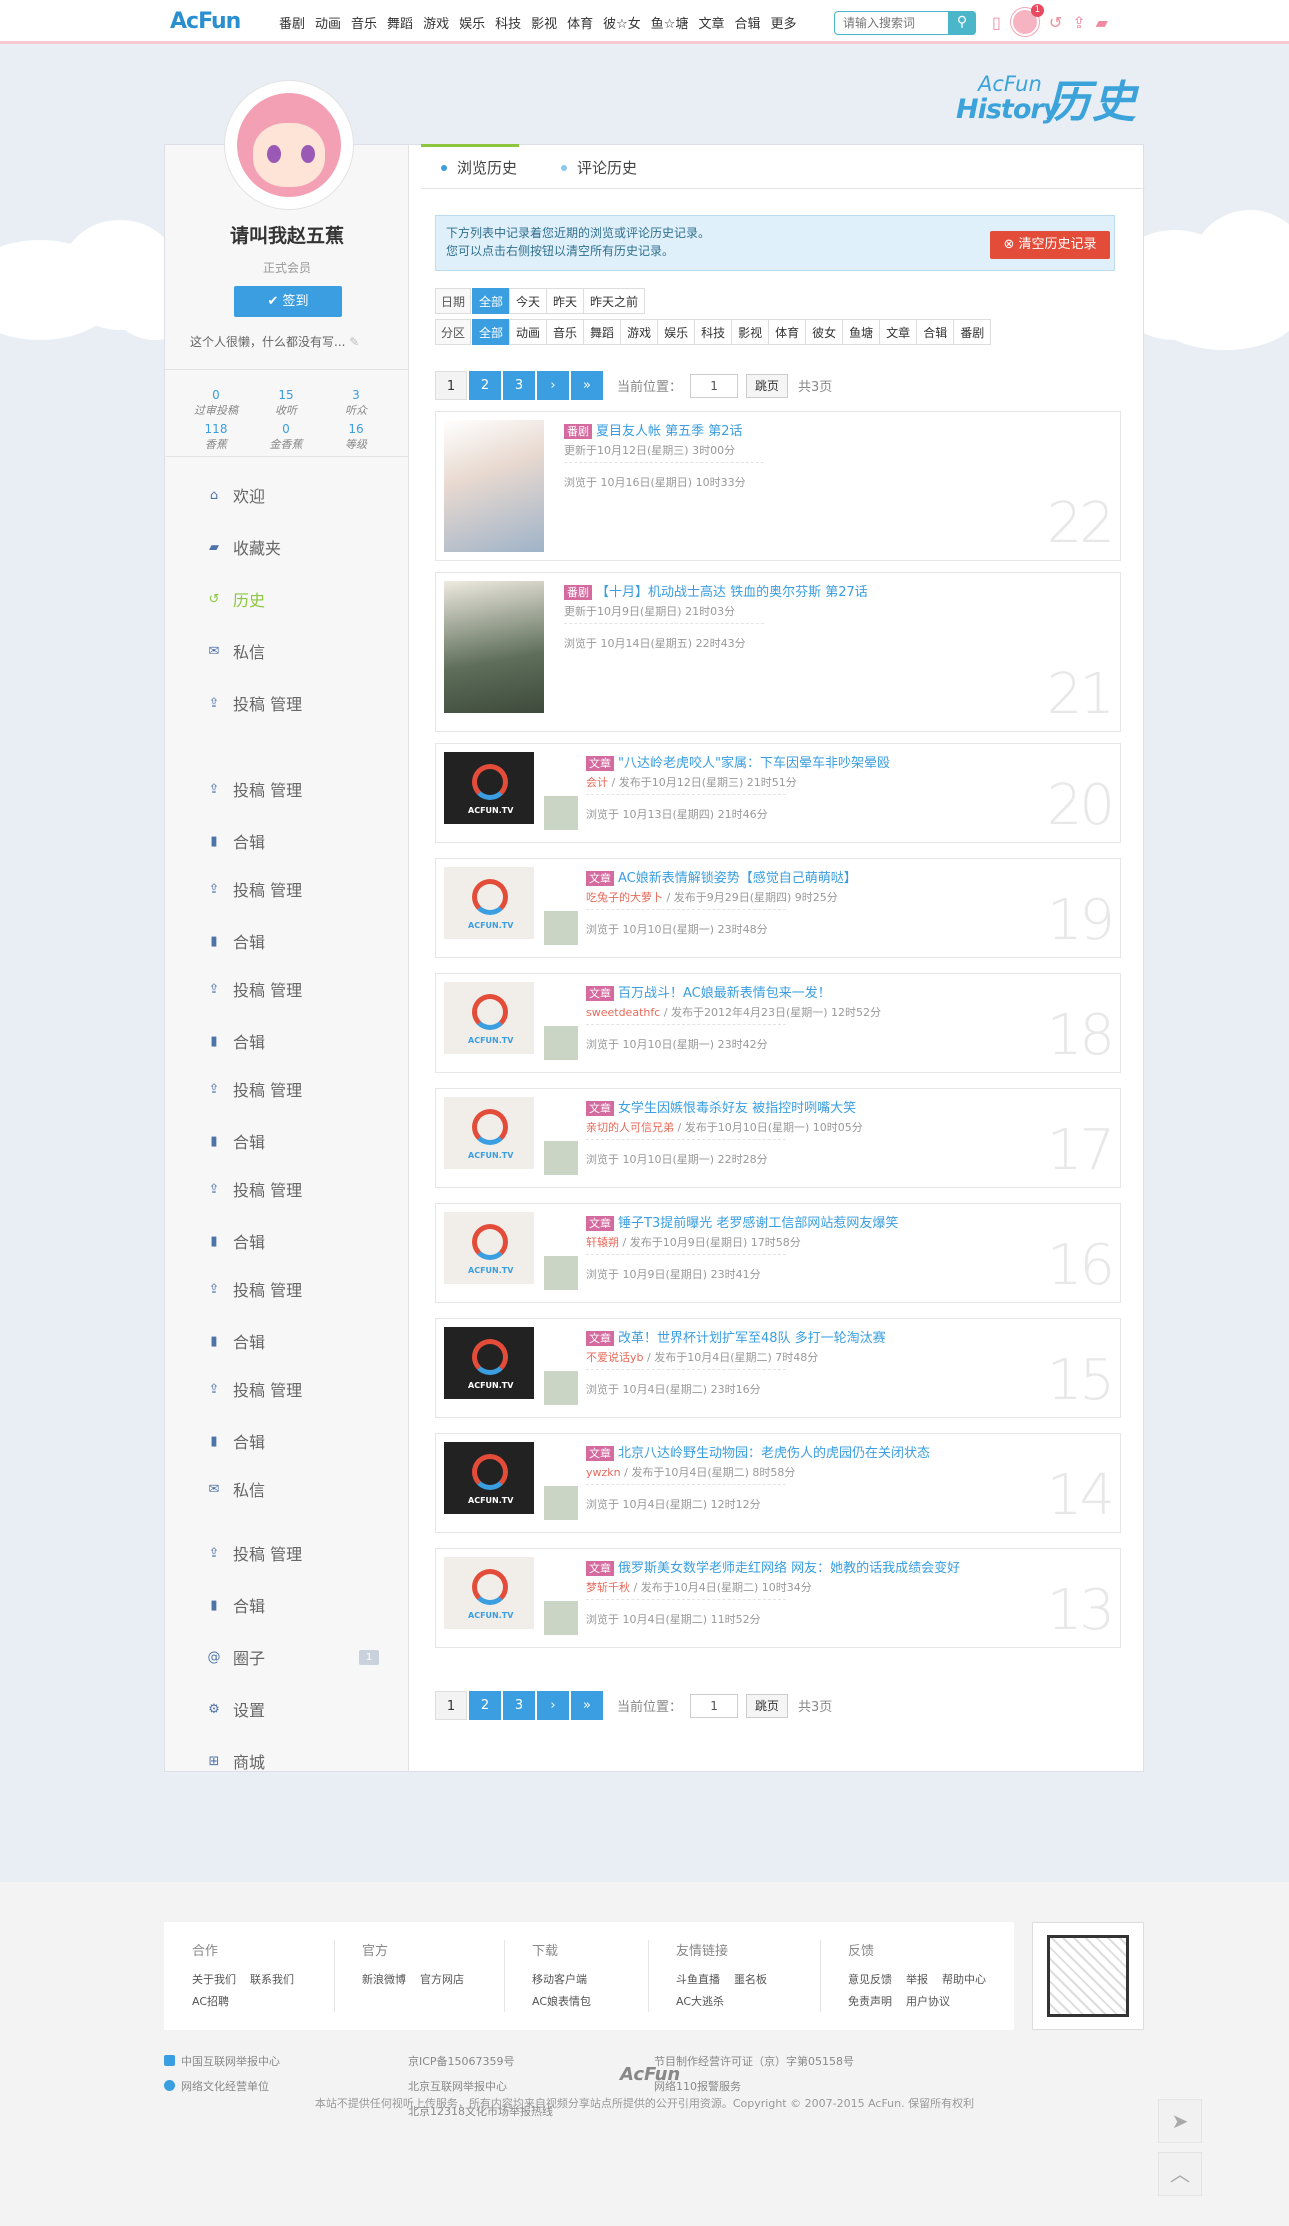 The image size is (1289, 2226). What do you see at coordinates (235, 1041) in the screenshot?
I see `sidebar-item-10: ▮ 合辑` at bounding box center [235, 1041].